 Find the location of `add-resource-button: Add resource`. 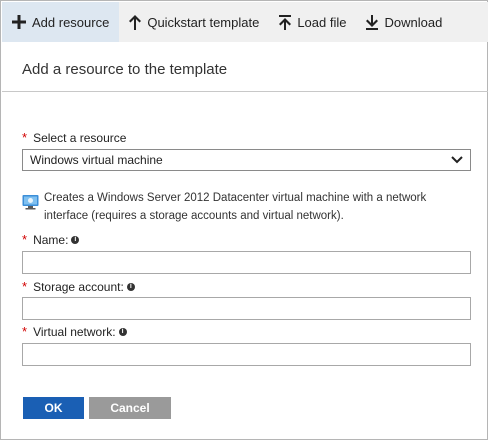

add-resource-button: Add resource is located at coordinates (61, 22).